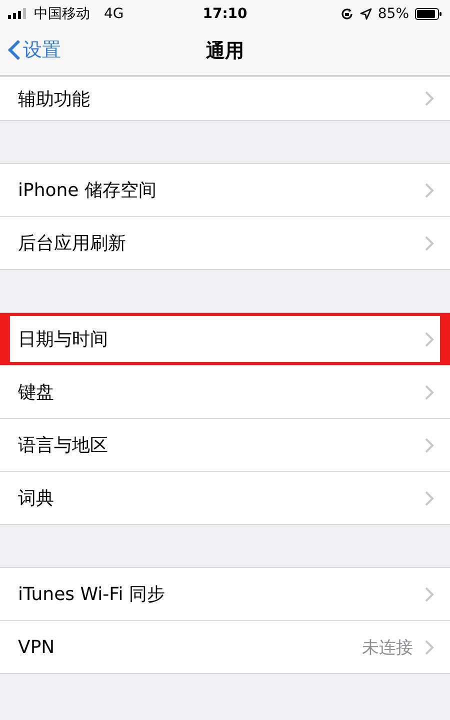 The image size is (450, 720). What do you see at coordinates (387, 647) in the screenshot?
I see `row-value: 未连接` at bounding box center [387, 647].